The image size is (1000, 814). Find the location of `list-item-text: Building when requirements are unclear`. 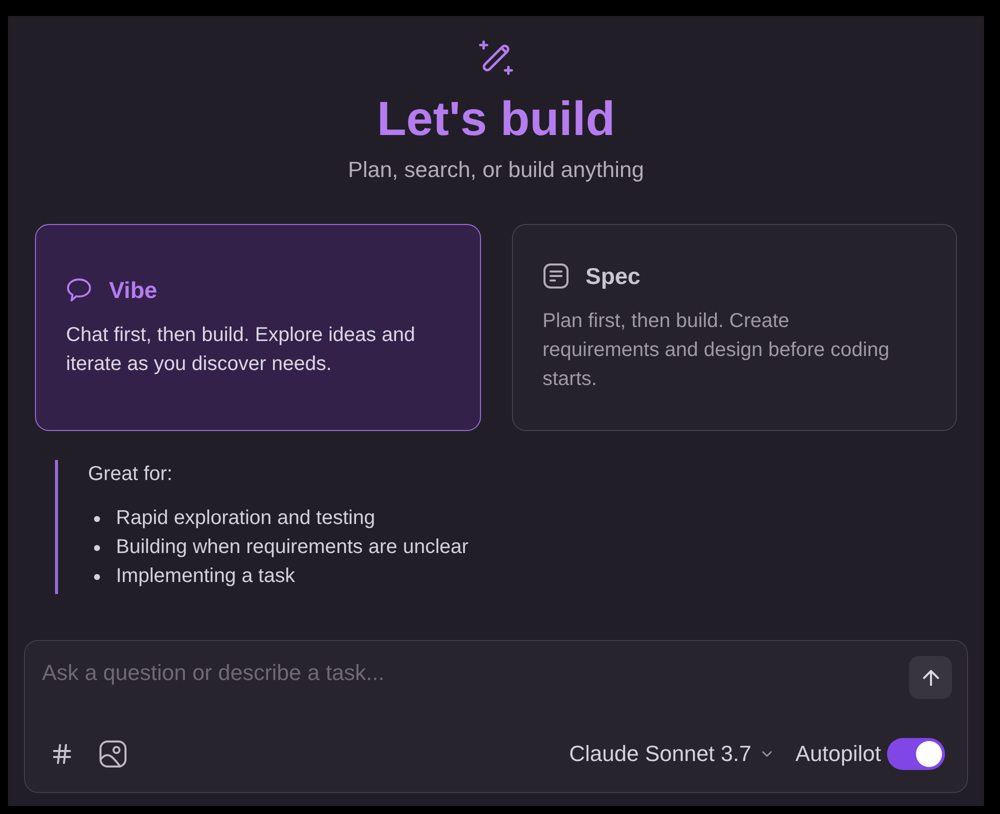

list-item-text: Building when requirements are unclear is located at coordinates (292, 547).